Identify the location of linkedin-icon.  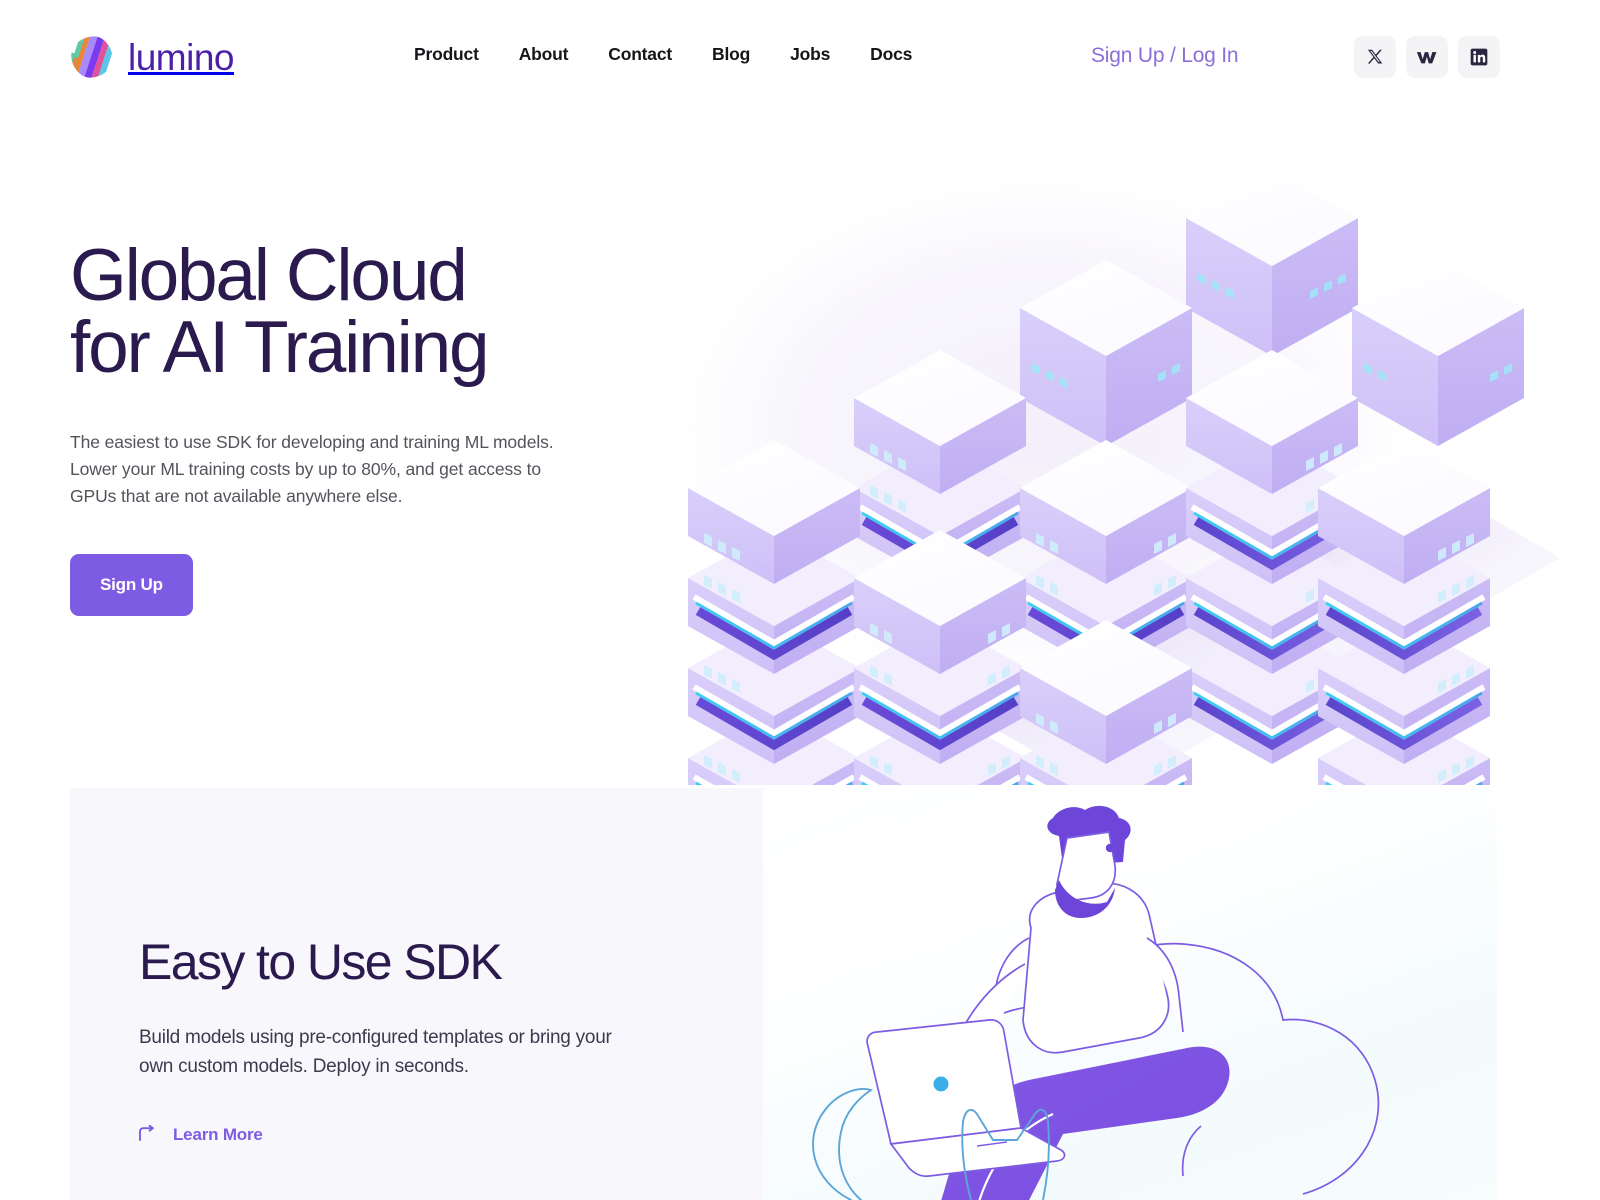
(1479, 57).